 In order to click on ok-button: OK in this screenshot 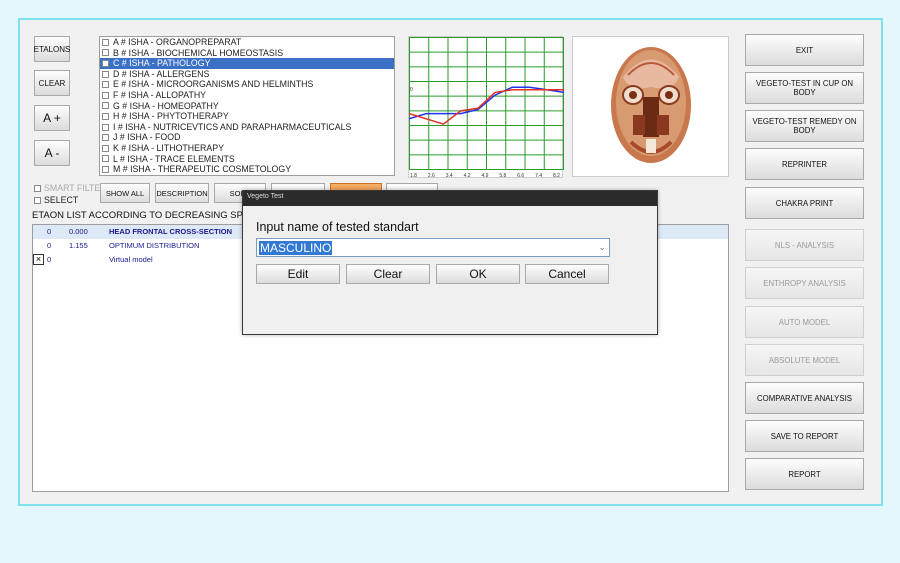, I will do `click(478, 274)`.